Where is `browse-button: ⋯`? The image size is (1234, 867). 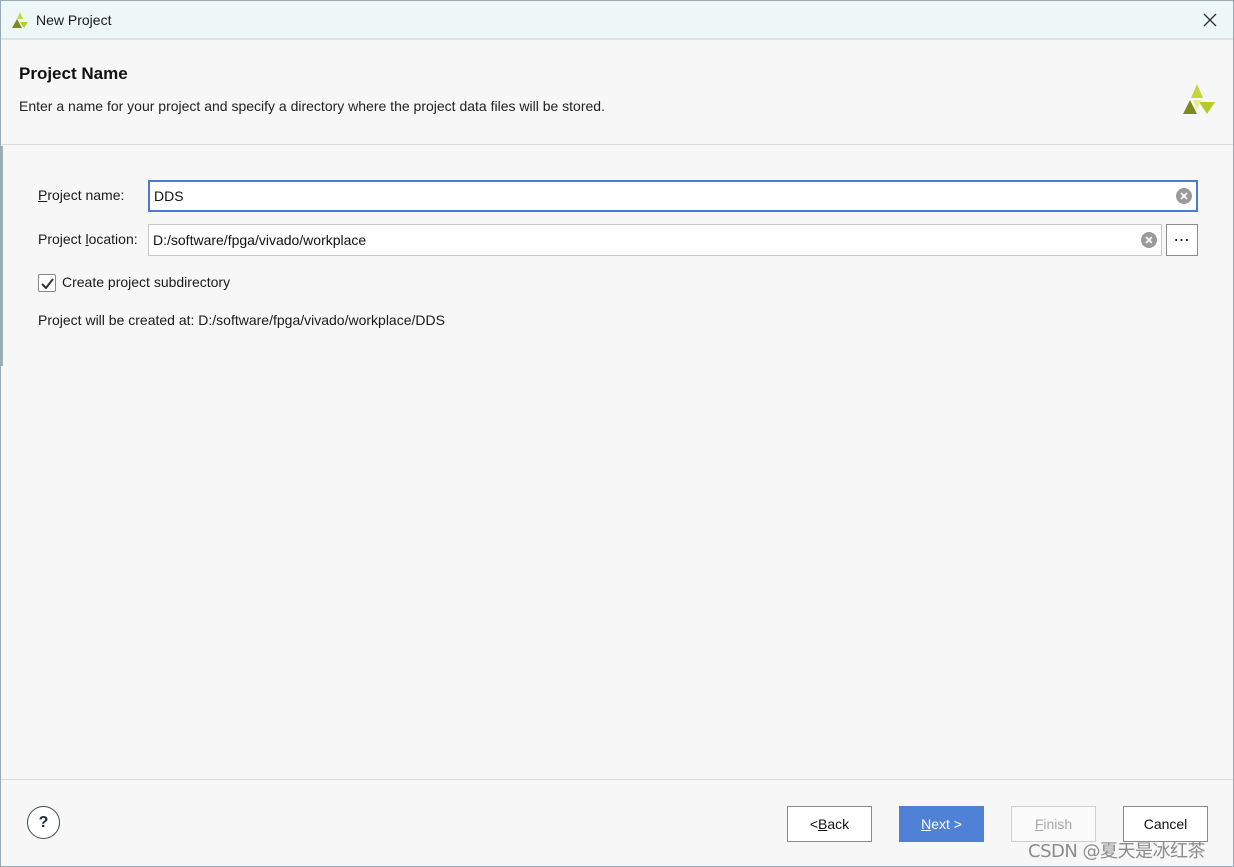 browse-button: ⋯ is located at coordinates (1182, 240).